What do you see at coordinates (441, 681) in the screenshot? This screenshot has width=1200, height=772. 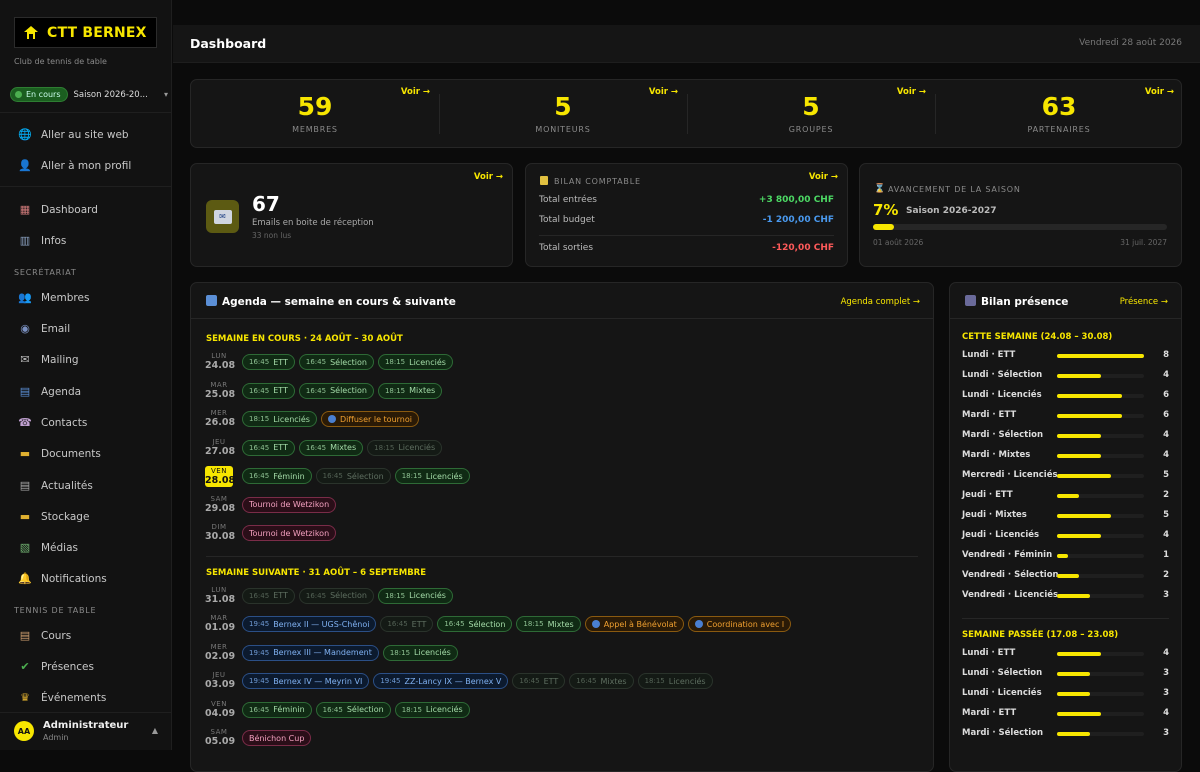 I see `agenda-event-chip: 19:45 ZZ-Lancy IX — Bernex V` at bounding box center [441, 681].